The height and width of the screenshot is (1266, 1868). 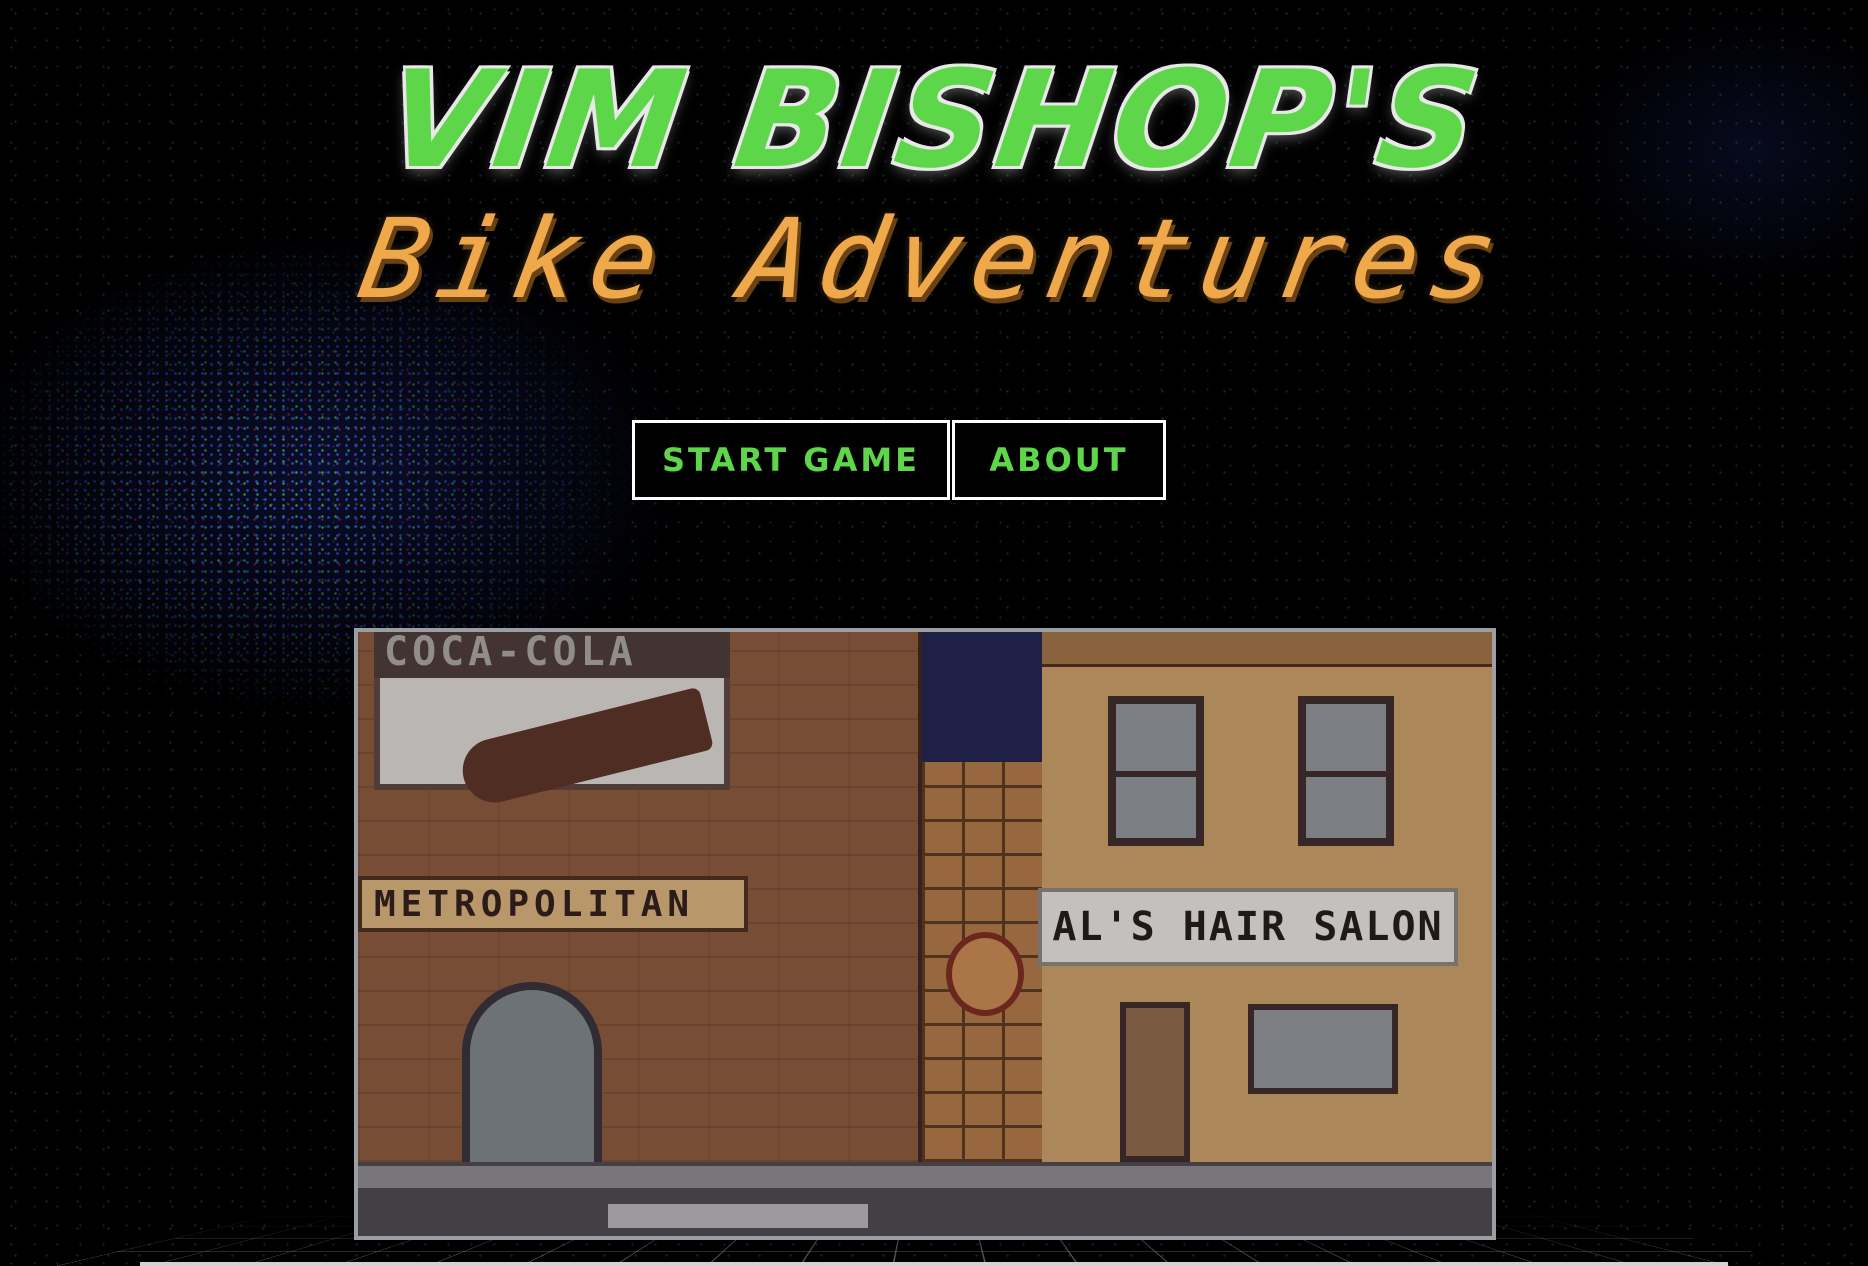 What do you see at coordinates (934, 120) in the screenshot?
I see `title-logo-main: VIM BISHOP'S` at bounding box center [934, 120].